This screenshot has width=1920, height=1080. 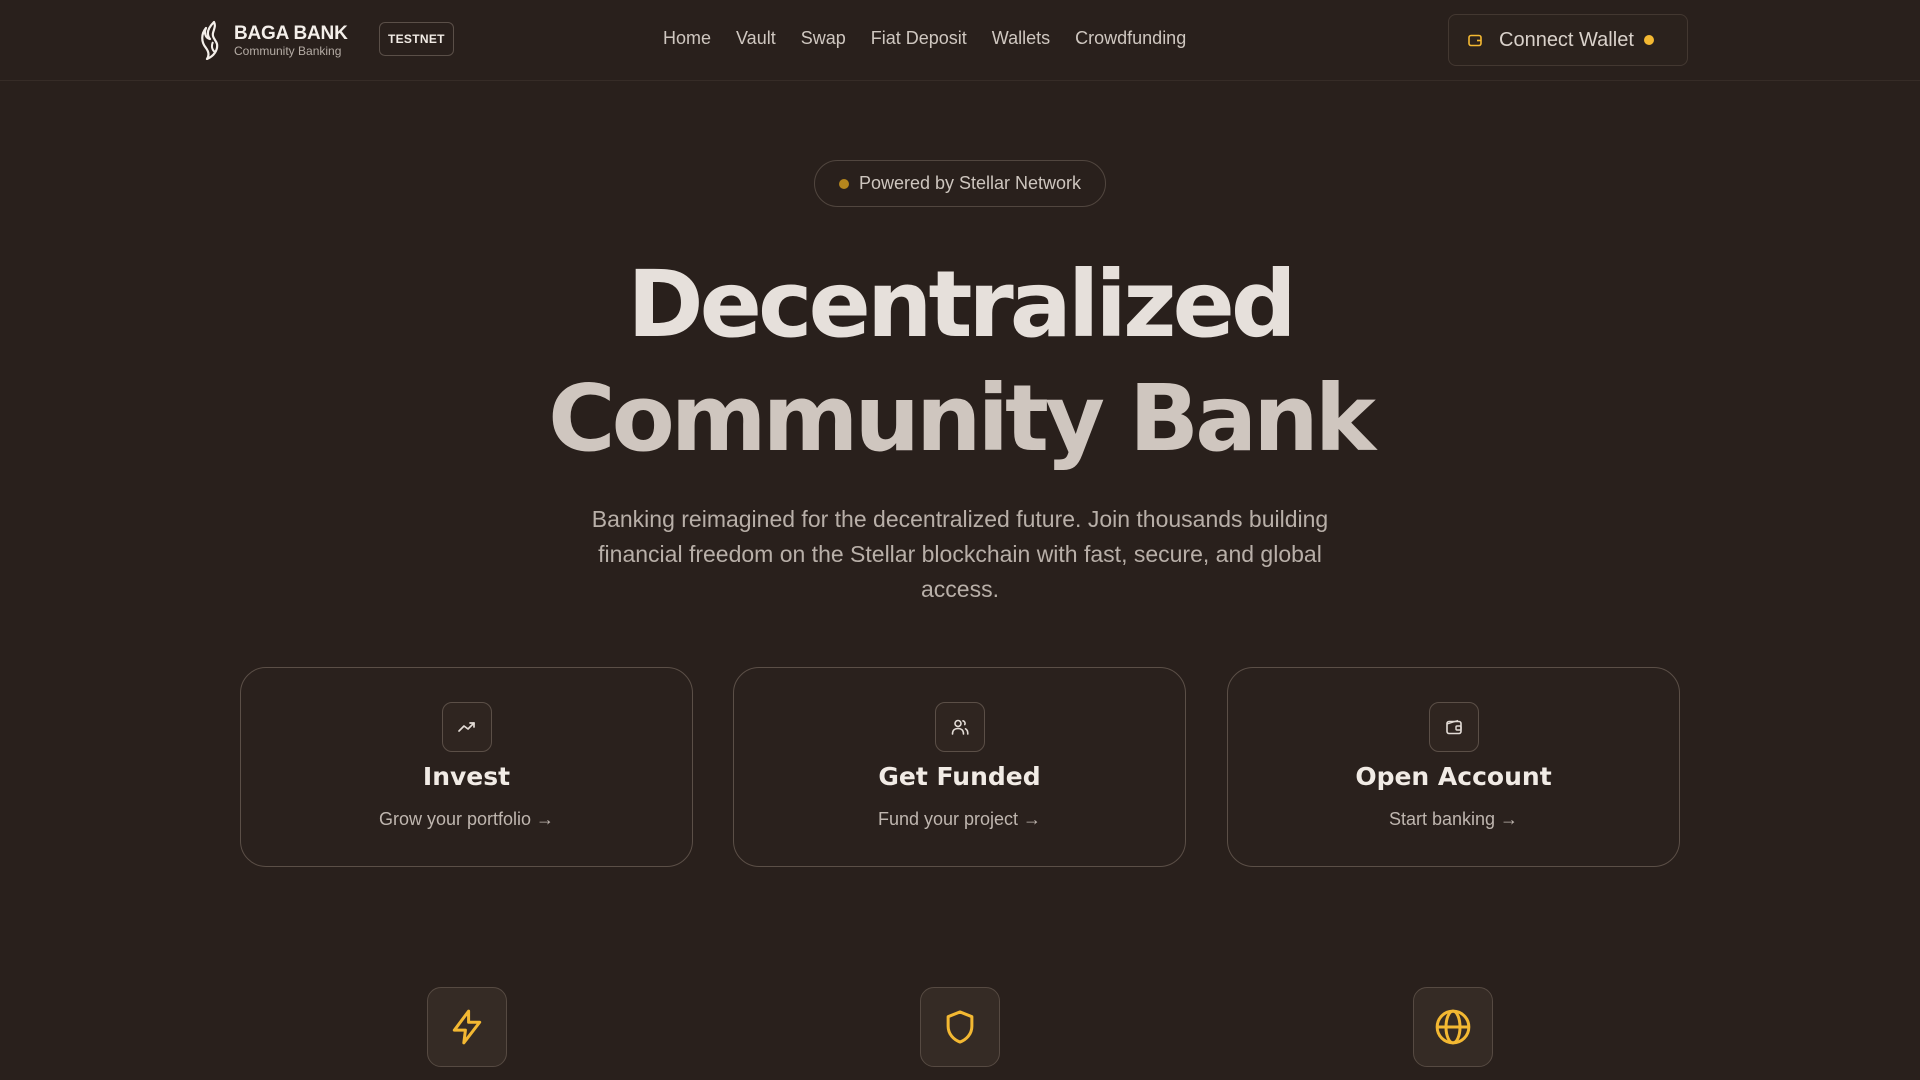 What do you see at coordinates (416, 39) in the screenshot?
I see `network-badge: TESTNET` at bounding box center [416, 39].